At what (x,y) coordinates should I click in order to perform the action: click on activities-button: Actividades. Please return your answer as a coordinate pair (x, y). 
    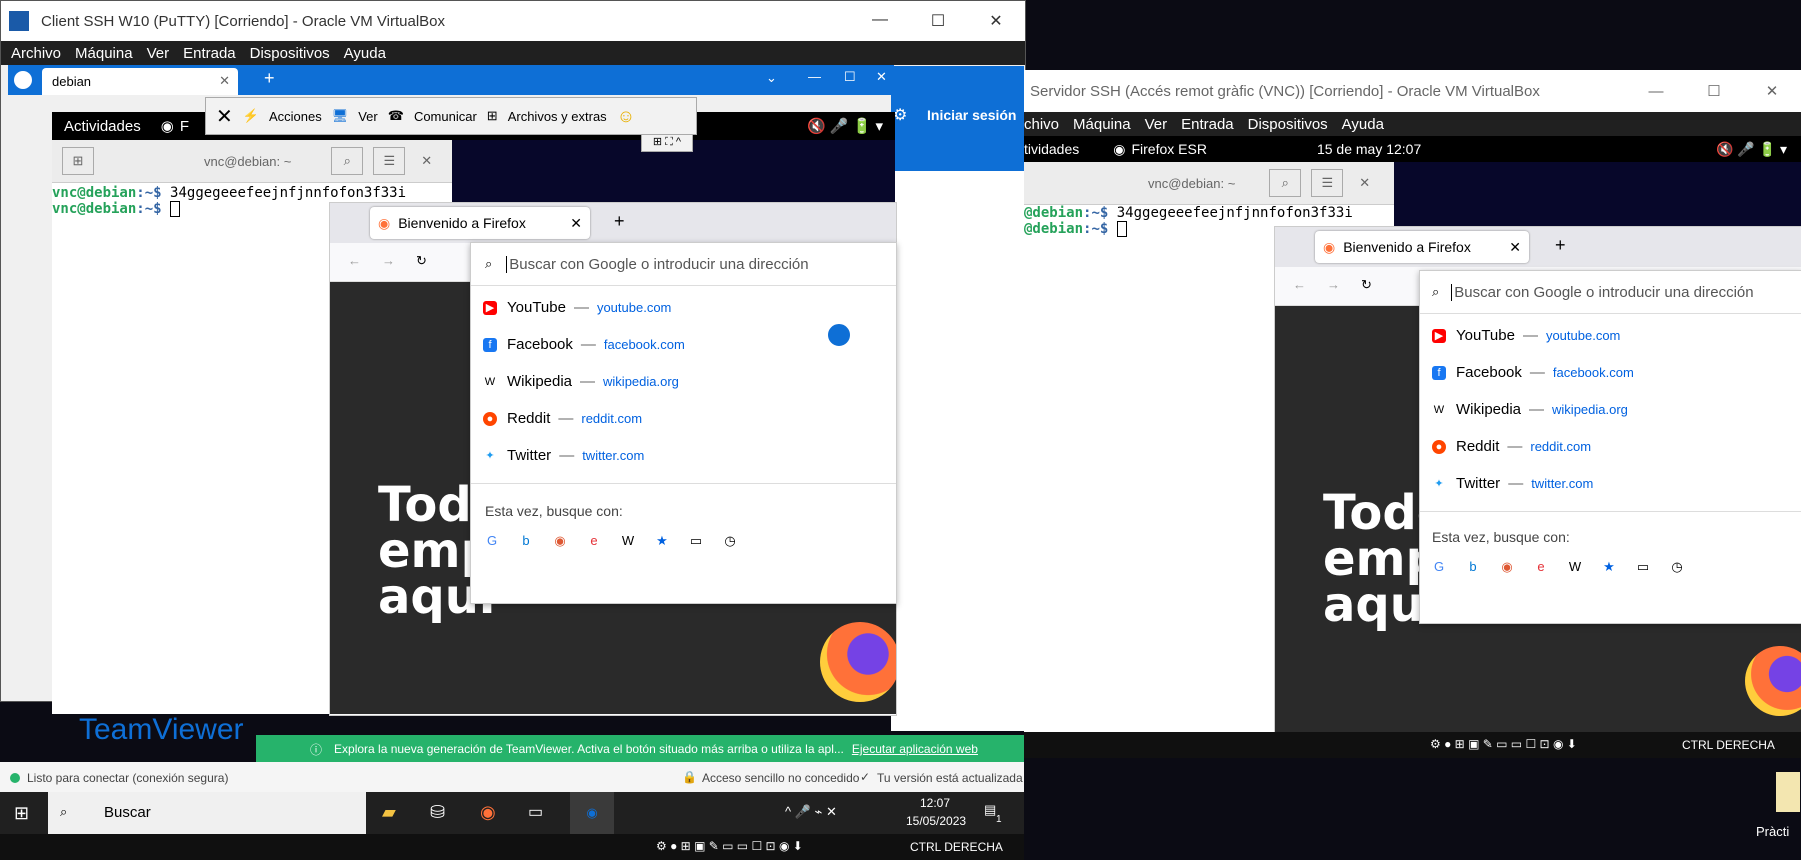
    Looking at the image, I should click on (102, 126).